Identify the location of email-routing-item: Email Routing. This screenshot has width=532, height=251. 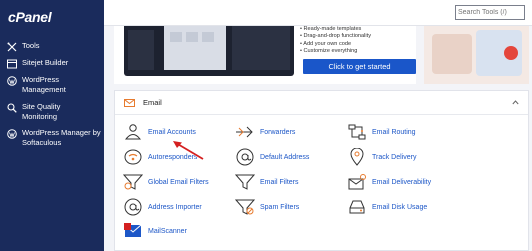
(381, 132).